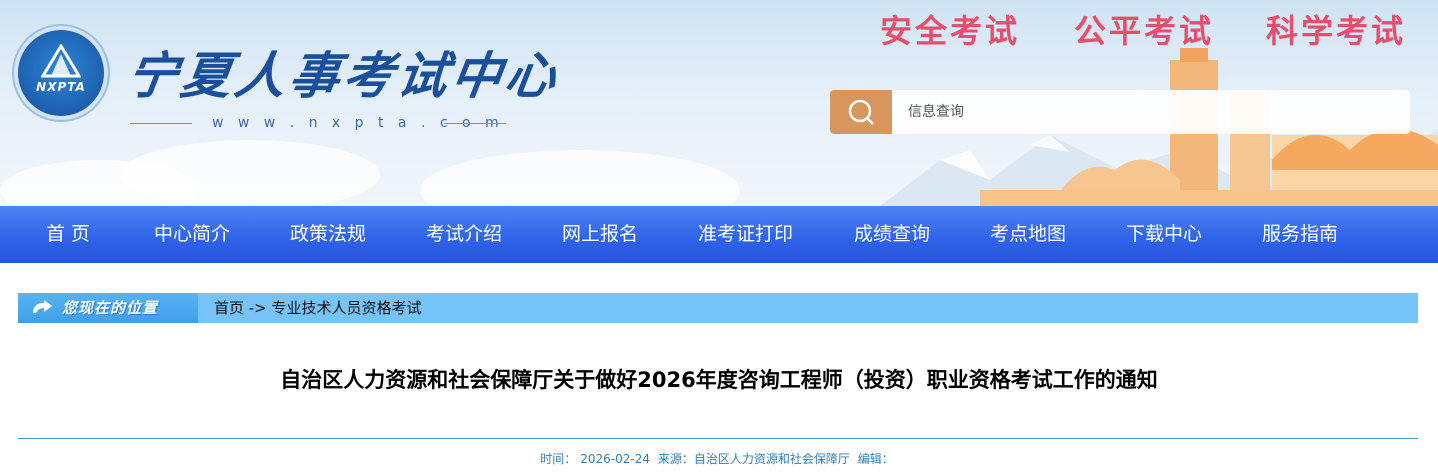 The width and height of the screenshot is (1438, 475). What do you see at coordinates (718, 438) in the screenshot?
I see `title-divider` at bounding box center [718, 438].